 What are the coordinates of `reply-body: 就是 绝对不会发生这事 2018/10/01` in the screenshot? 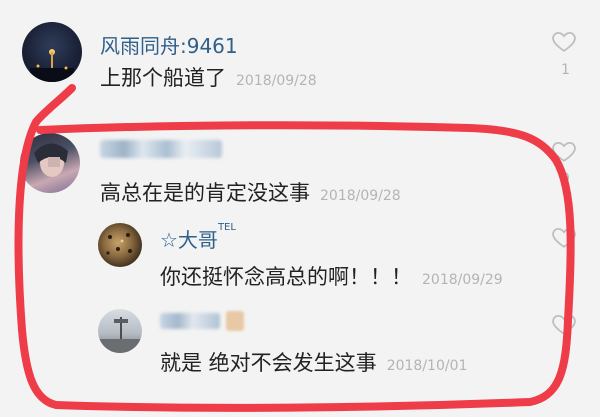 It's located at (313, 362).